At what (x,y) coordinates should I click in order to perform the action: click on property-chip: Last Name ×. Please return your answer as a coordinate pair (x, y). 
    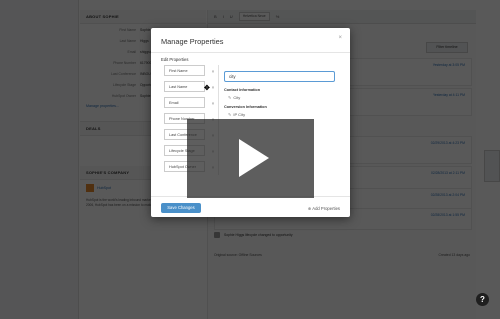
    Looking at the image, I should click on (189, 86).